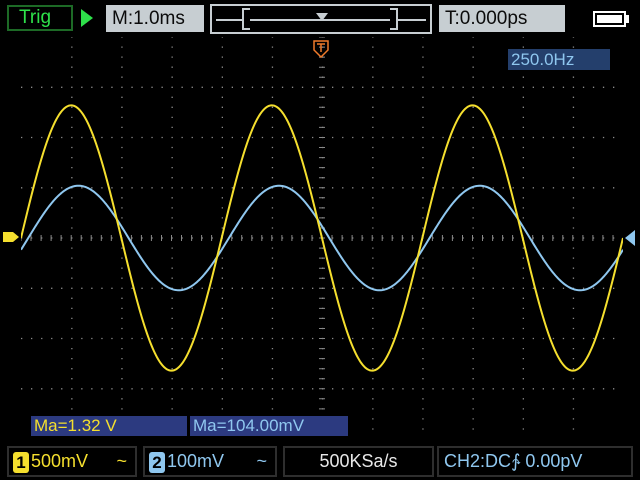  Describe the element at coordinates (196, 461) in the screenshot. I see `ch2-volts-per-div: 100mV` at that location.